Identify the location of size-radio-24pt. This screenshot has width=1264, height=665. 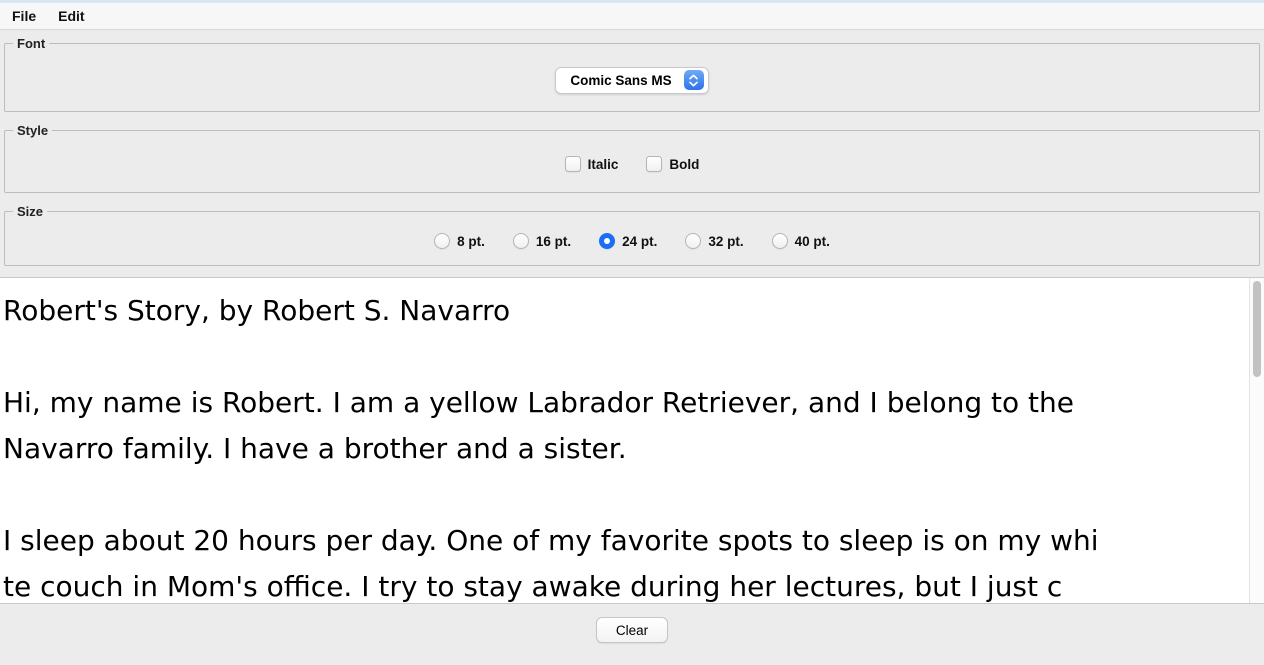
(607, 241).